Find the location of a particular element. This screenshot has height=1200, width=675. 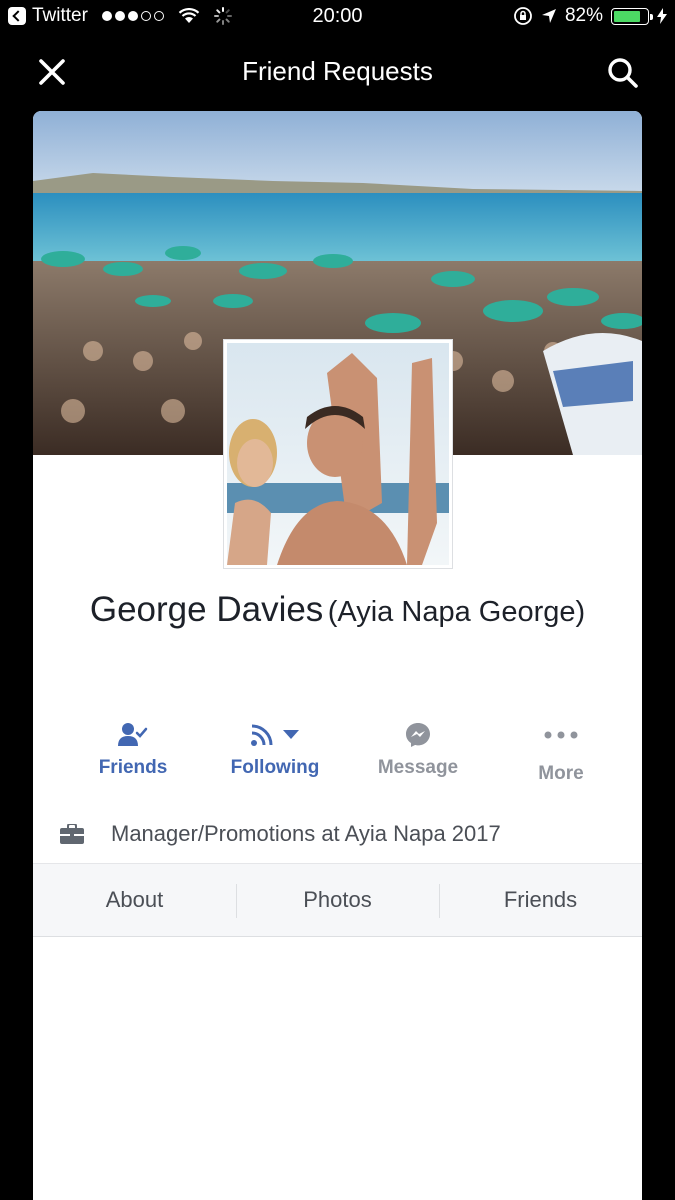

nav-bar: Friend Requests is located at coordinates (337, 72).